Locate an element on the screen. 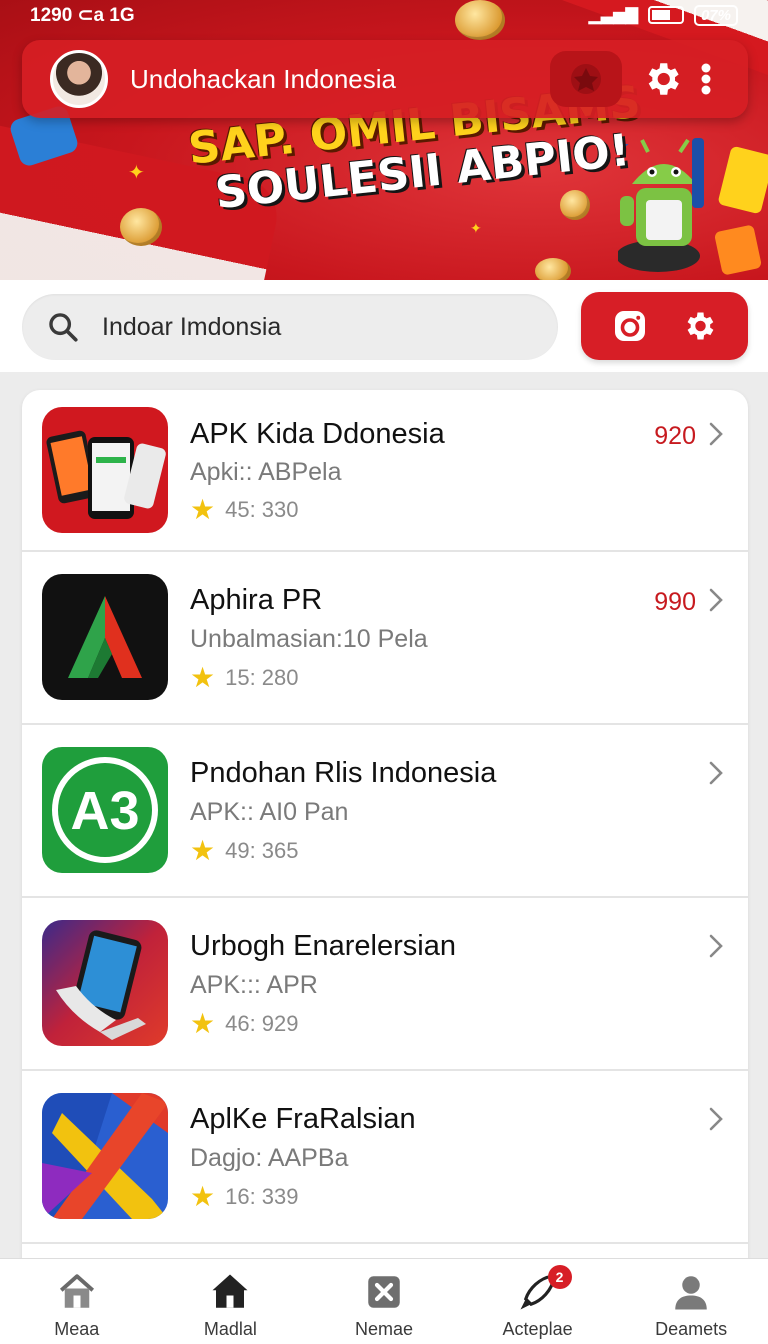  a3-logo-icon: A3 is located at coordinates (105, 810).